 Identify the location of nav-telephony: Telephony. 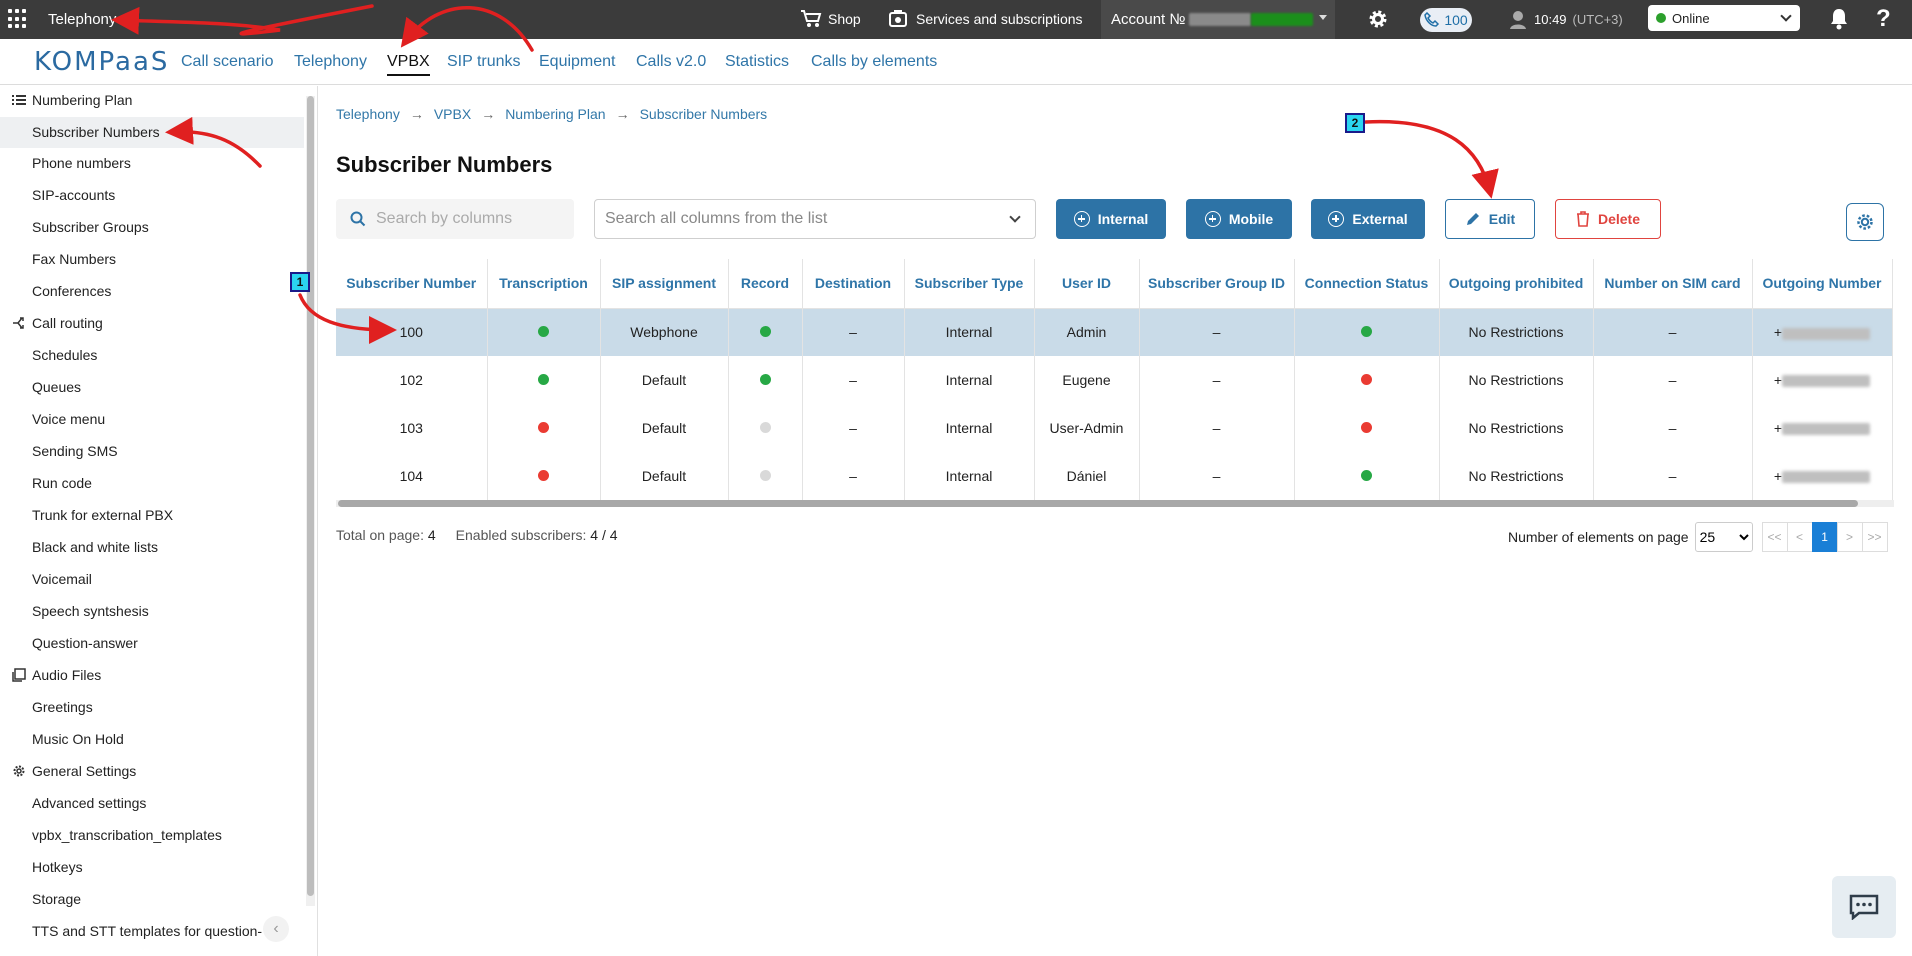
(330, 62).